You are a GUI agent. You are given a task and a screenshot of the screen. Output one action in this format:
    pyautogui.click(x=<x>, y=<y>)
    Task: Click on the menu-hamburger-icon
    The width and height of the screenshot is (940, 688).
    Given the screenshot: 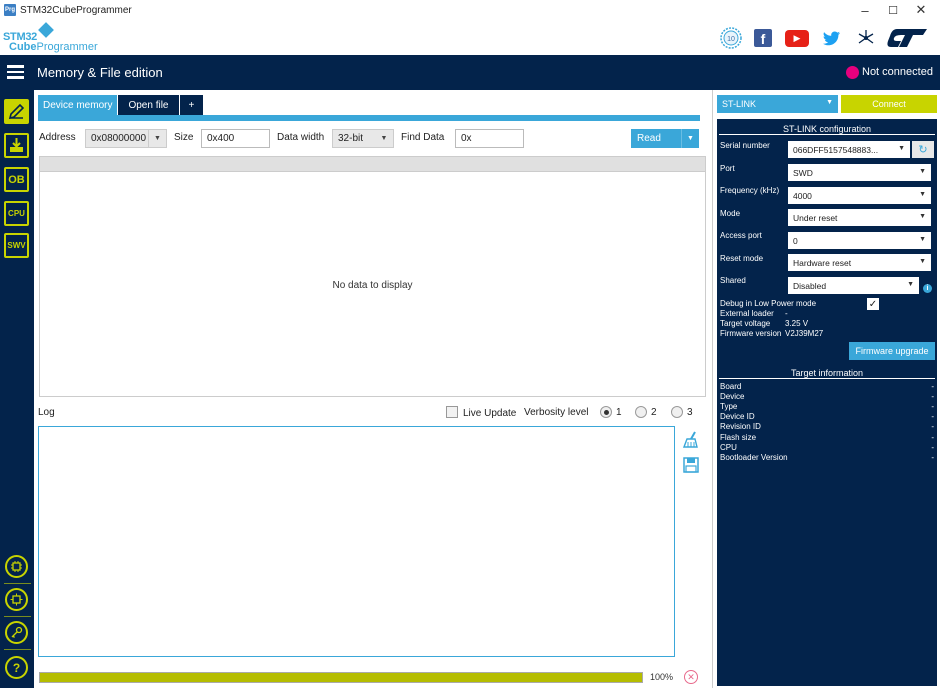 What is the action you would take?
    pyautogui.click(x=15, y=72)
    